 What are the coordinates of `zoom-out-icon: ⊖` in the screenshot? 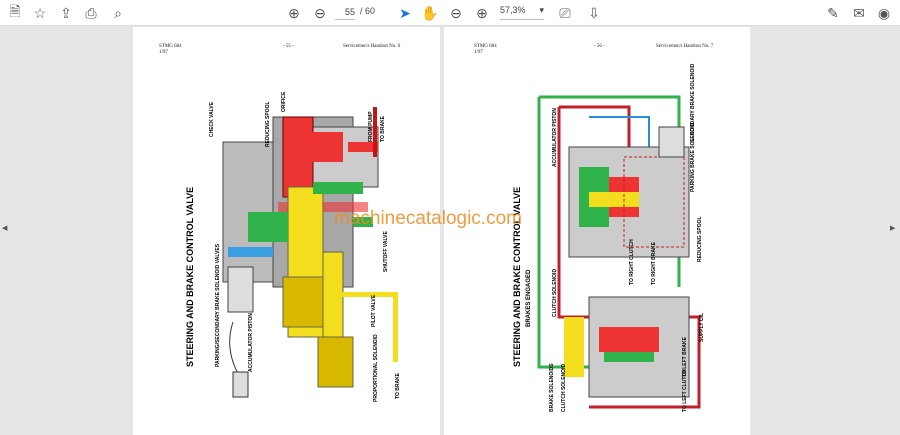 It's located at (456, 13).